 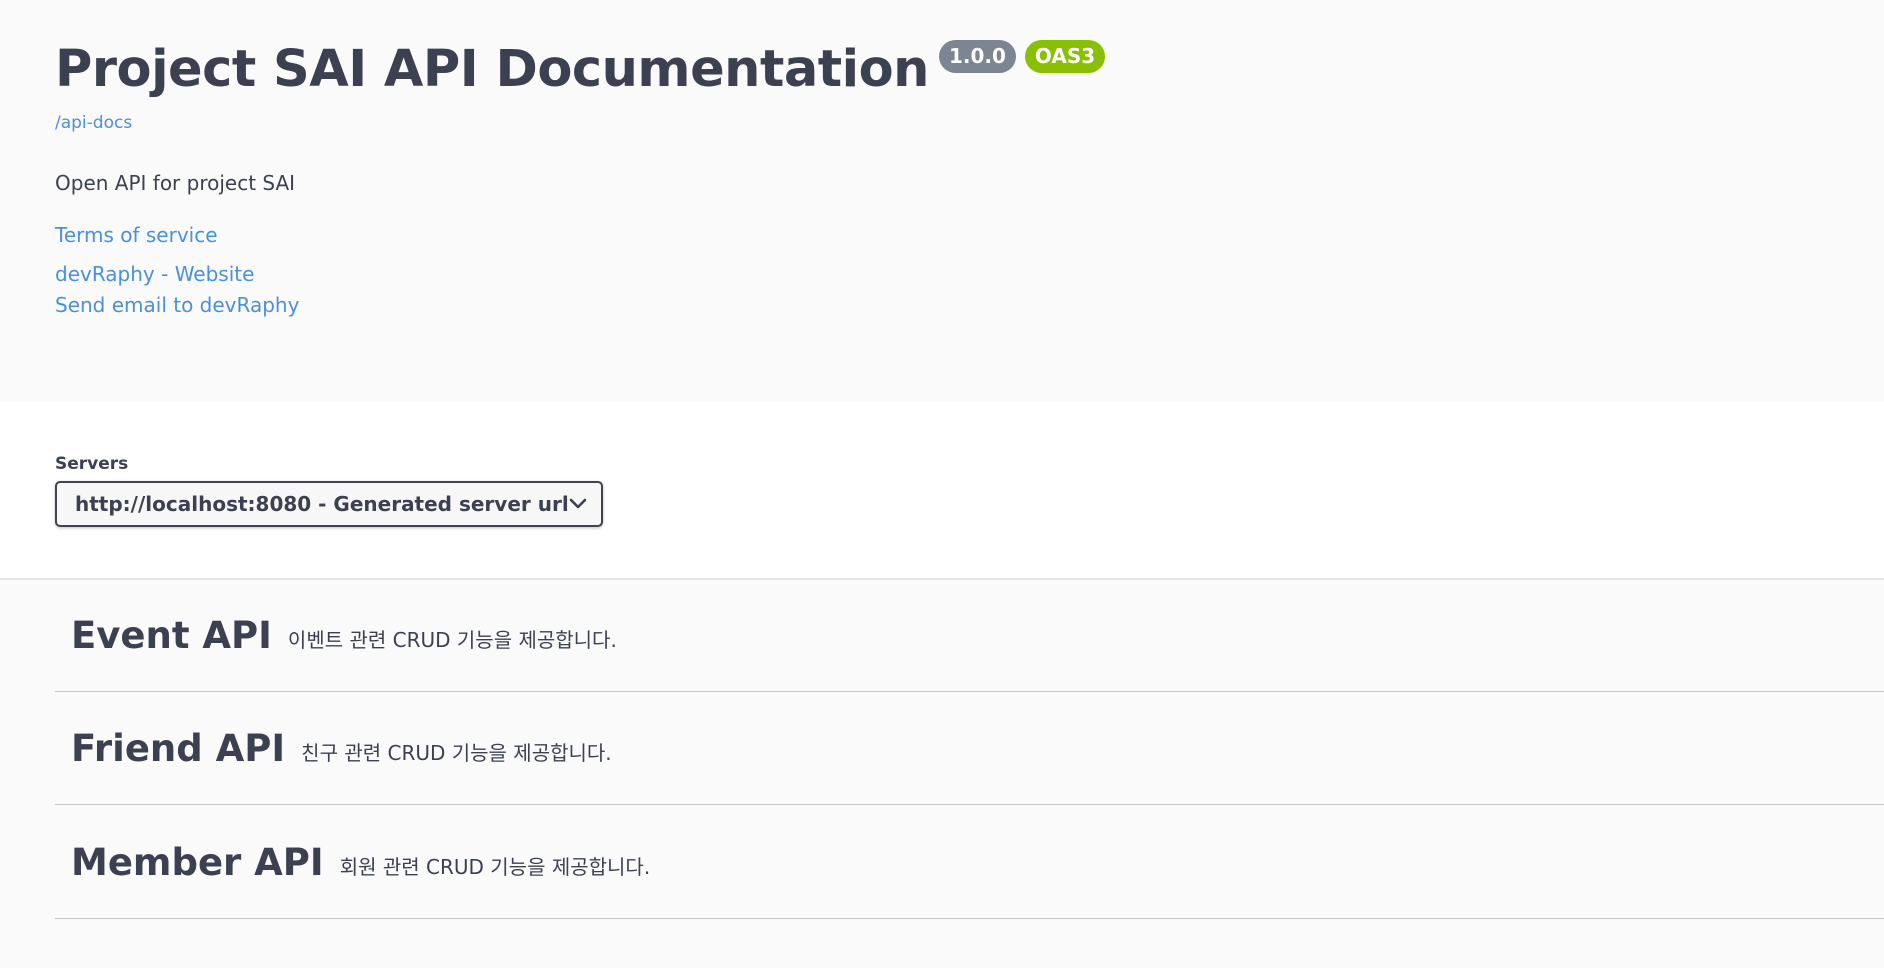 I want to click on servers-label: Servers, so click(x=92, y=464).